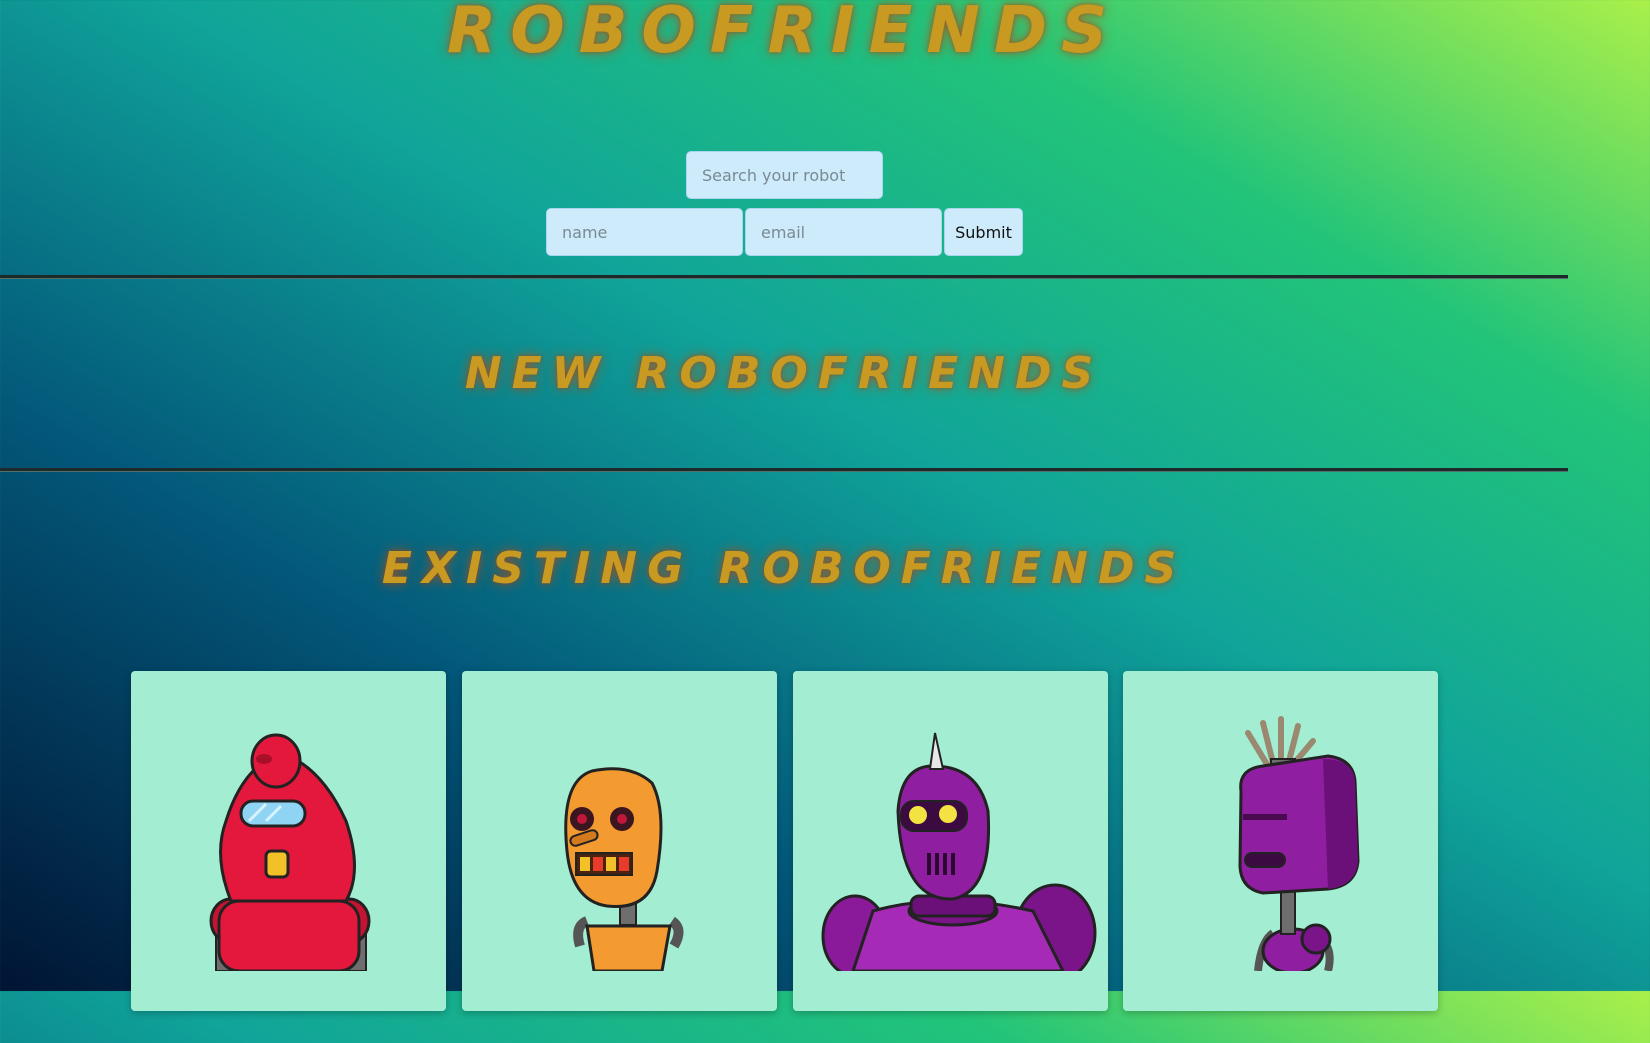  Describe the element at coordinates (959, 851) in the screenshot. I see `purple-horned-robot-icon` at that location.